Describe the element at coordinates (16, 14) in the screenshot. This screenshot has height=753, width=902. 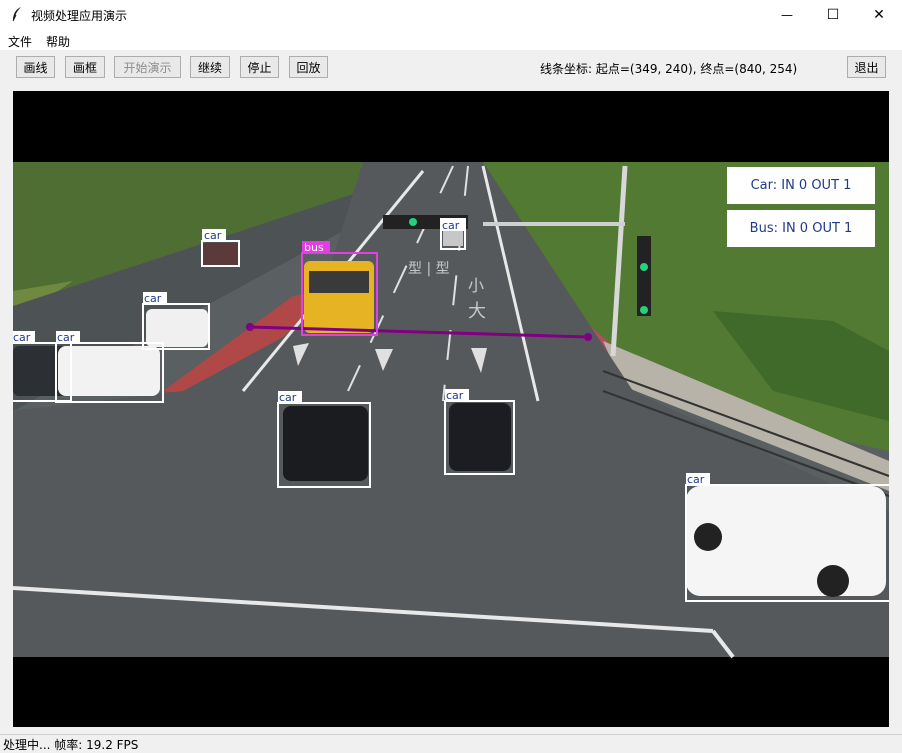
I see `feather-icon` at that location.